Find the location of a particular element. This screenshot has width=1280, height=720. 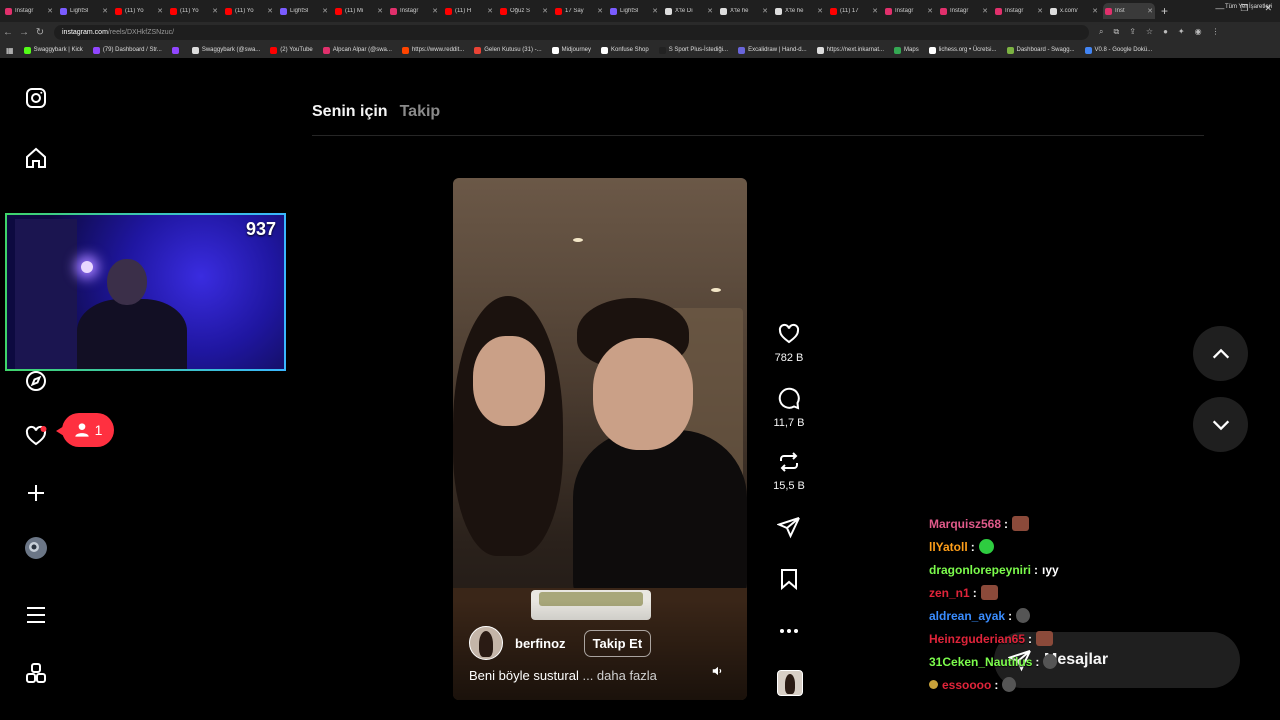

zoom-icon: ⌕ is located at coordinates (1101, 32).